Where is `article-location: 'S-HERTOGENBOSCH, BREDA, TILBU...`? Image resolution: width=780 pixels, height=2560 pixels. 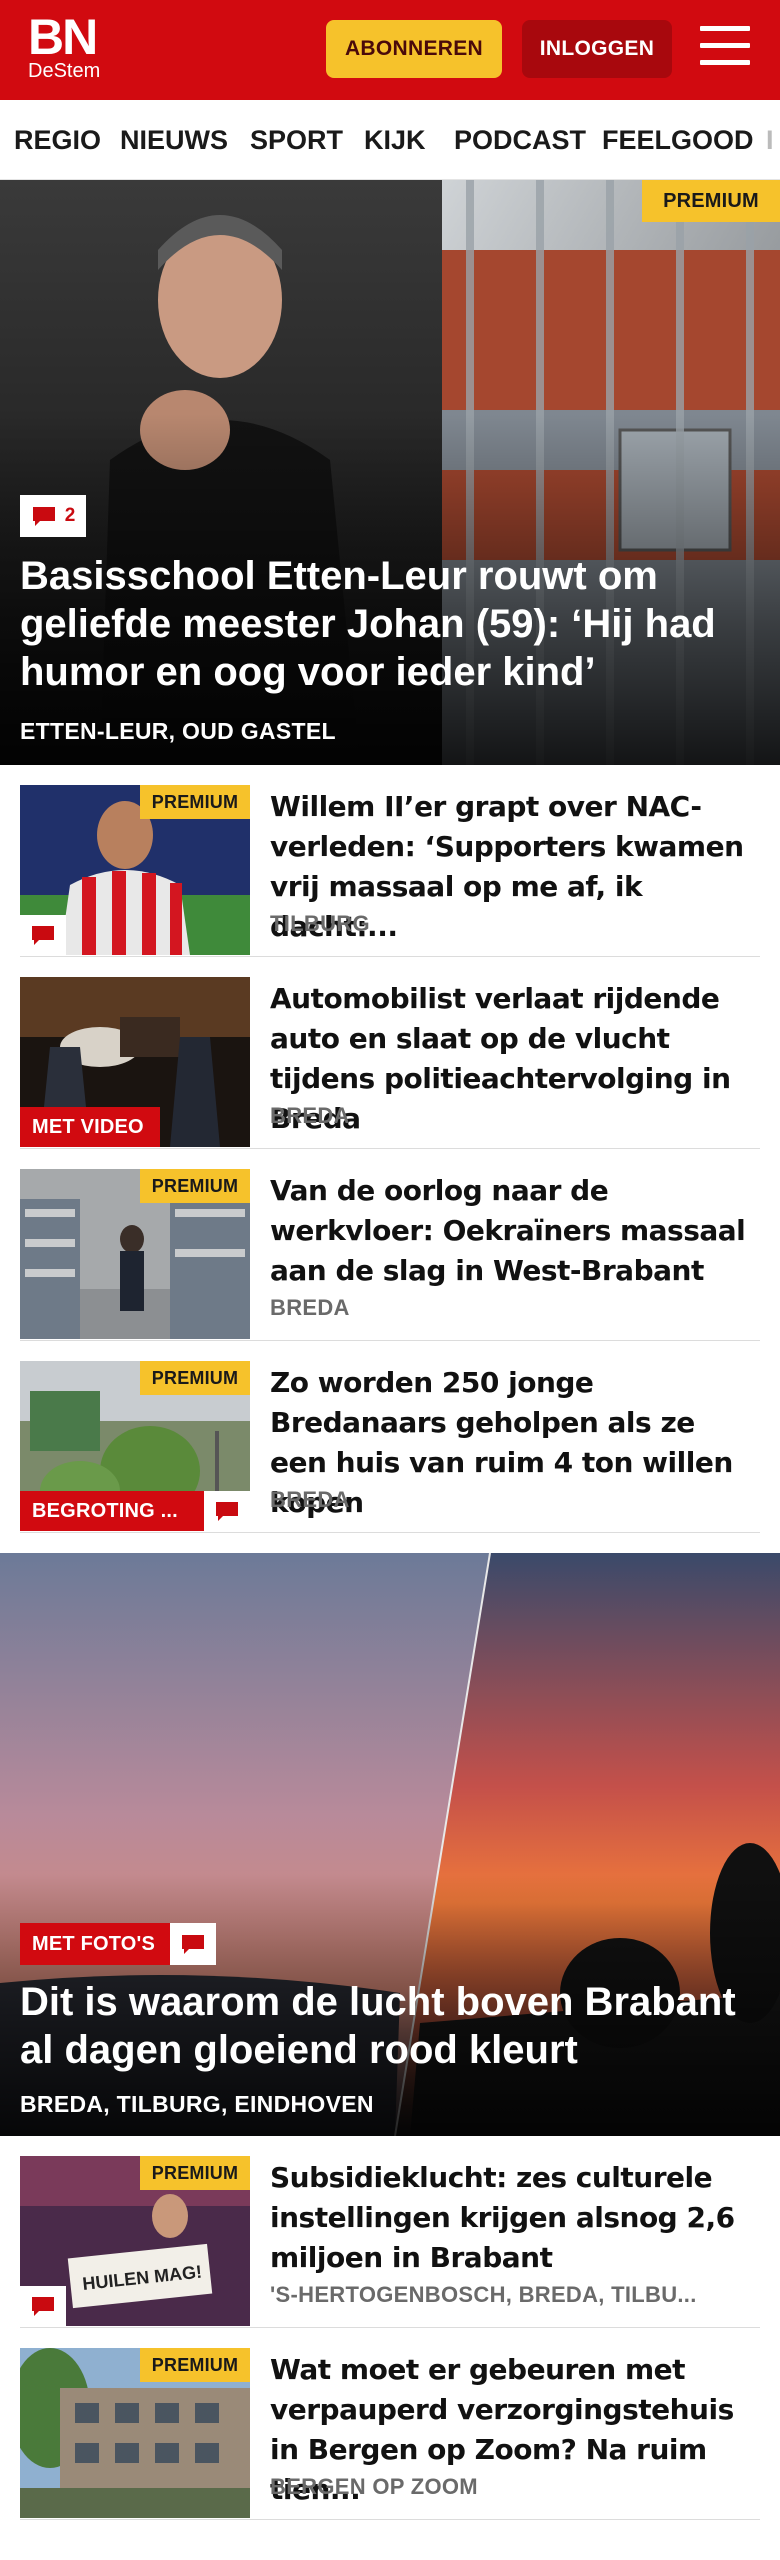
article-location: 'S-HERTOGENBOSCH, BREDA, TILBU... is located at coordinates (483, 2294).